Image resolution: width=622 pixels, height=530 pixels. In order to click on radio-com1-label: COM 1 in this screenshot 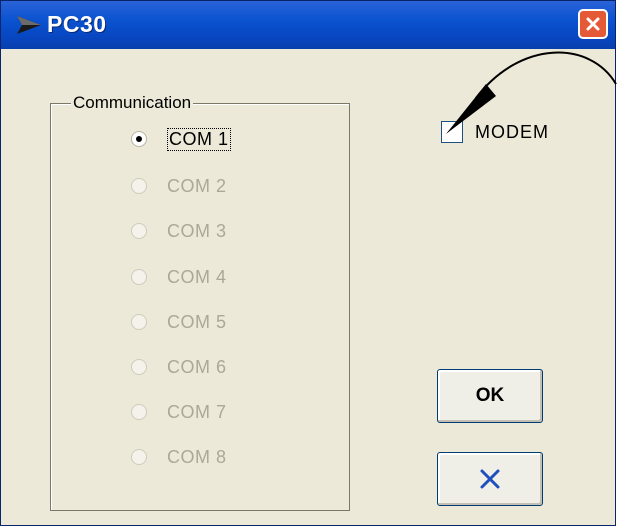, I will do `click(199, 139)`.